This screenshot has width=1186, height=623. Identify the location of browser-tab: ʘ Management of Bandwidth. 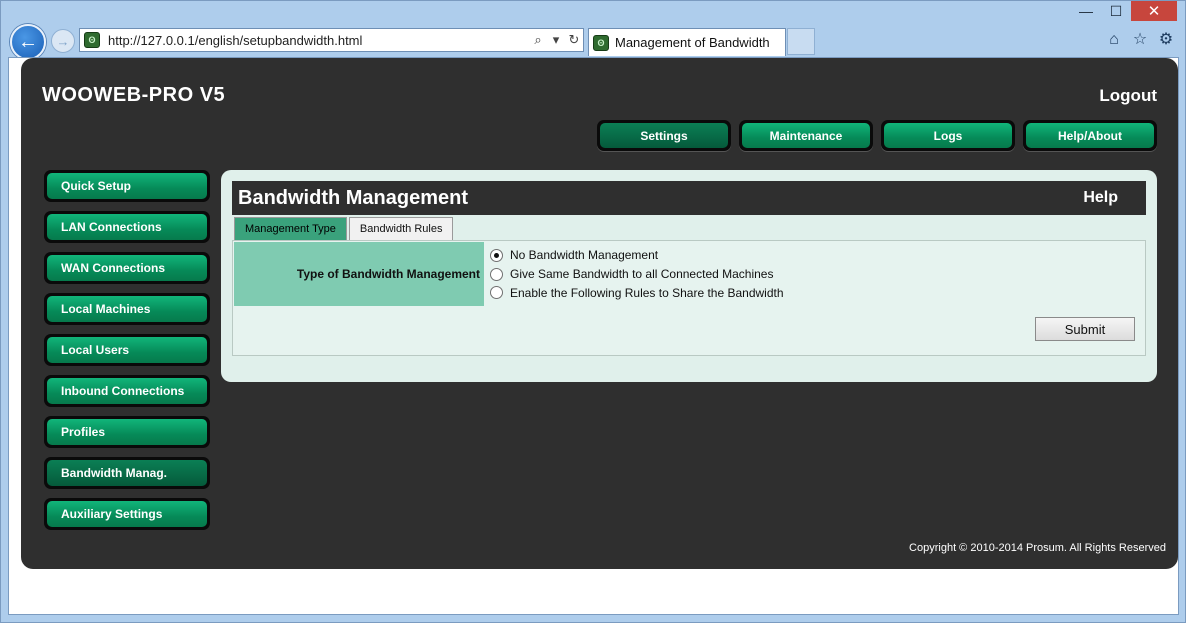
(687, 42).